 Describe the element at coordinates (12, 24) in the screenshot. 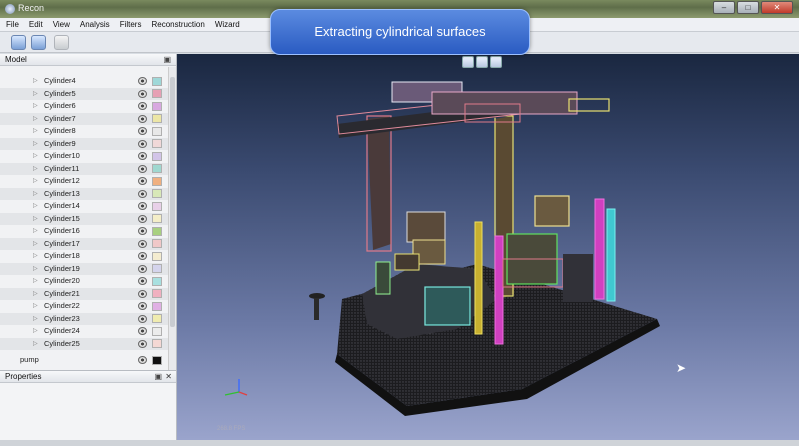

I see `menu-file: File` at that location.